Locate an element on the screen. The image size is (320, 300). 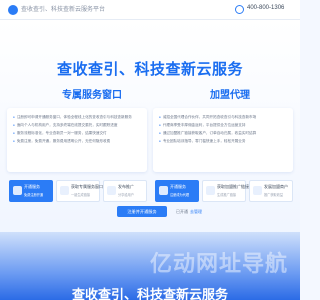
step-sub: 生成推广链接 is located at coordinates (227, 195).